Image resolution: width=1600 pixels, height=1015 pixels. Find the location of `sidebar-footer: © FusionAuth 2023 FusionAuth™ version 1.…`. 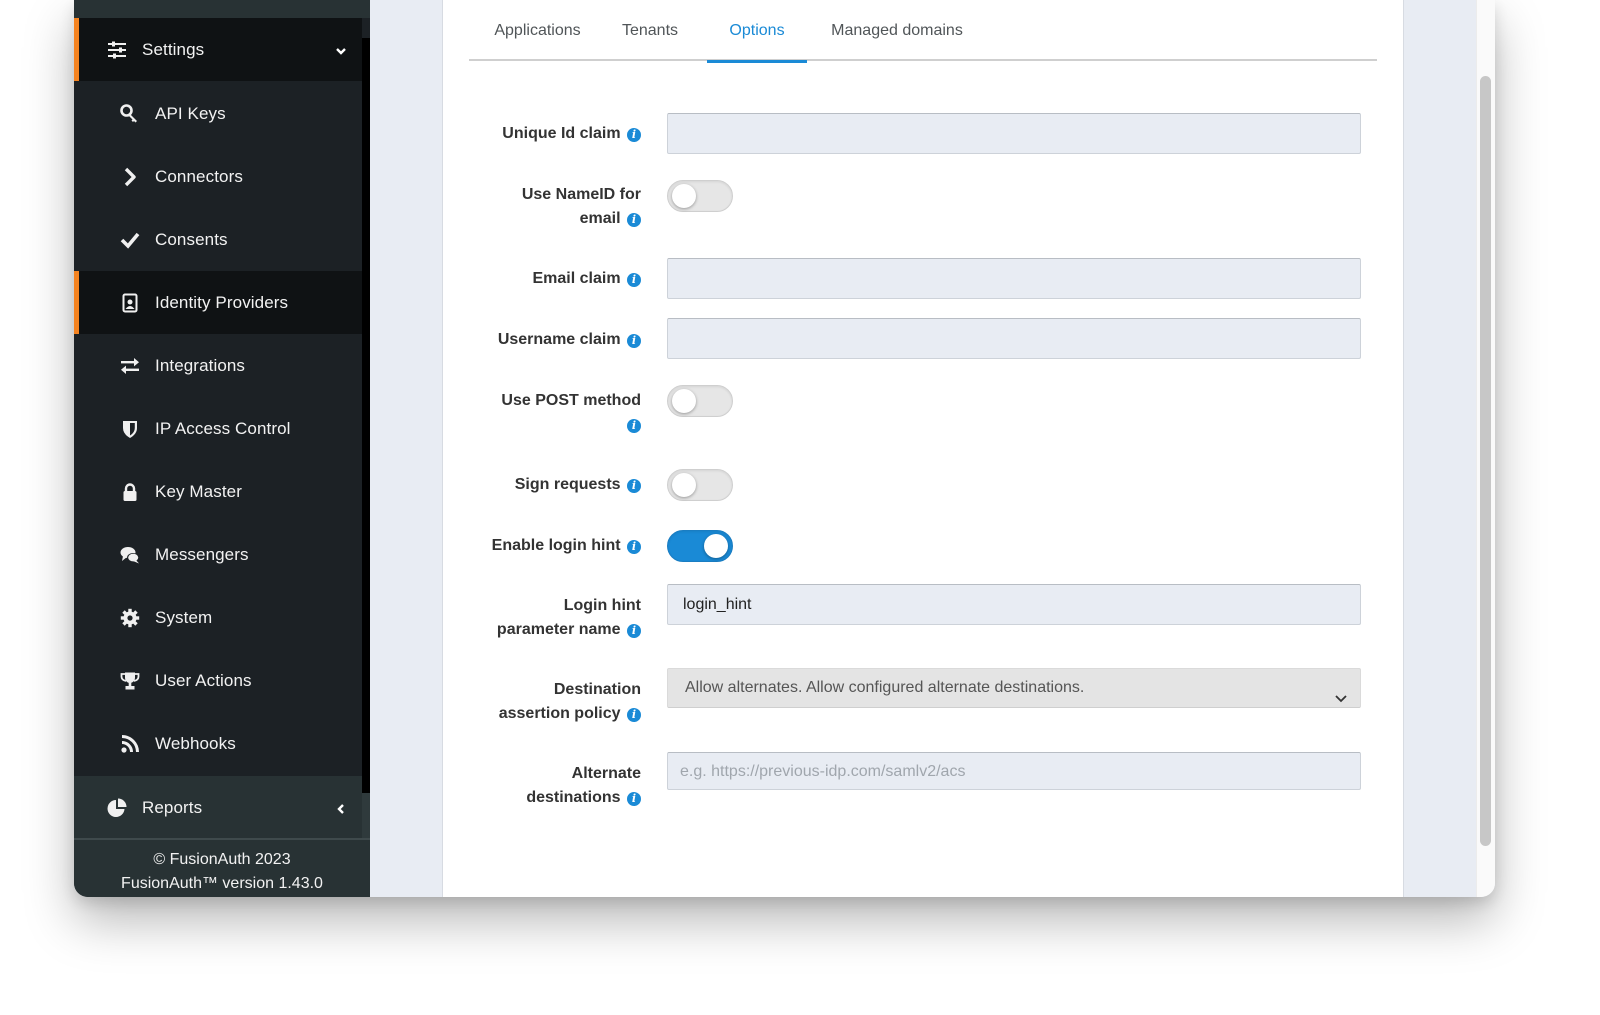

sidebar-footer: © FusionAuth 2023 FusionAuth™ version 1.… is located at coordinates (222, 867).